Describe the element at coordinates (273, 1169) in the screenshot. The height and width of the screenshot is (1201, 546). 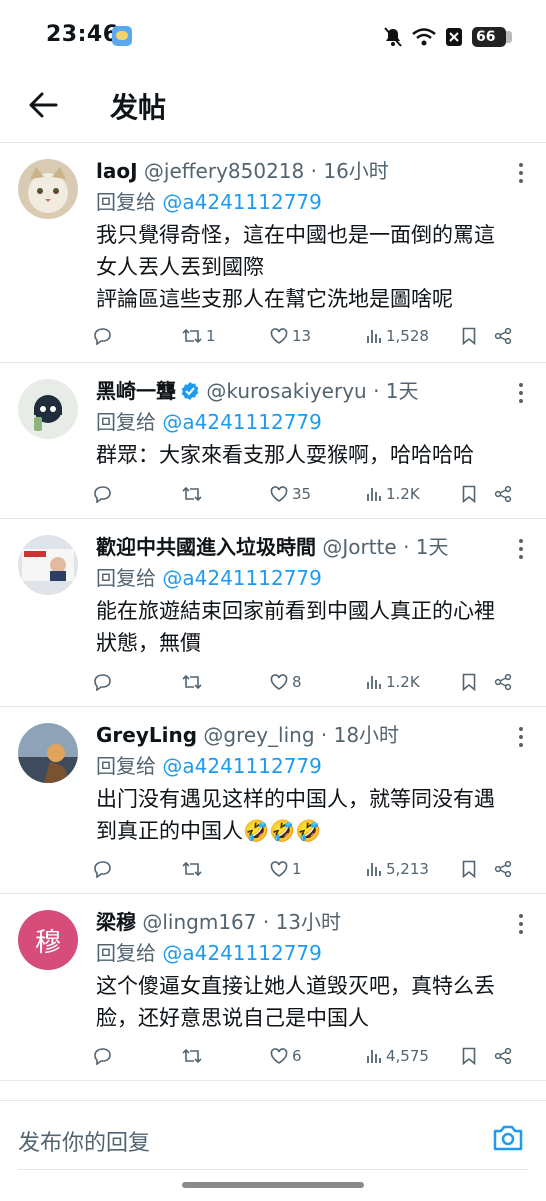
I see `divider` at that location.